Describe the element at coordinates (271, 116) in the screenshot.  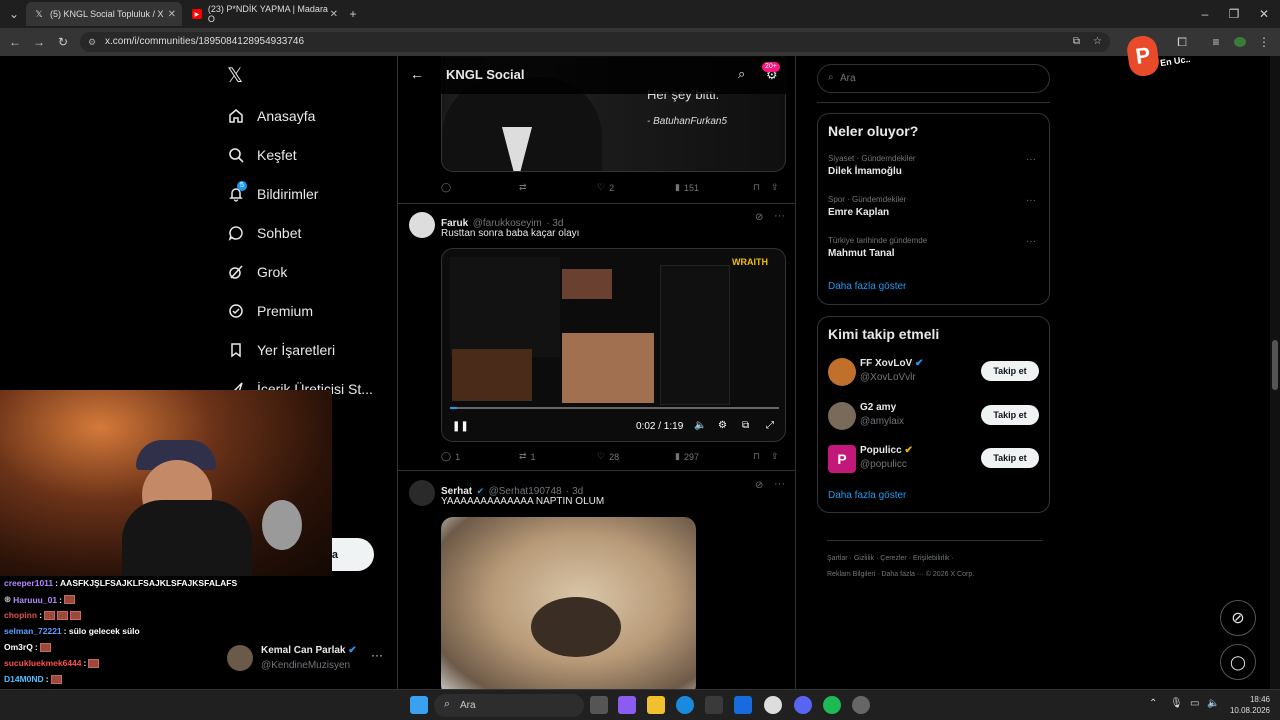
I see `nav-home: Anasayfa` at that location.